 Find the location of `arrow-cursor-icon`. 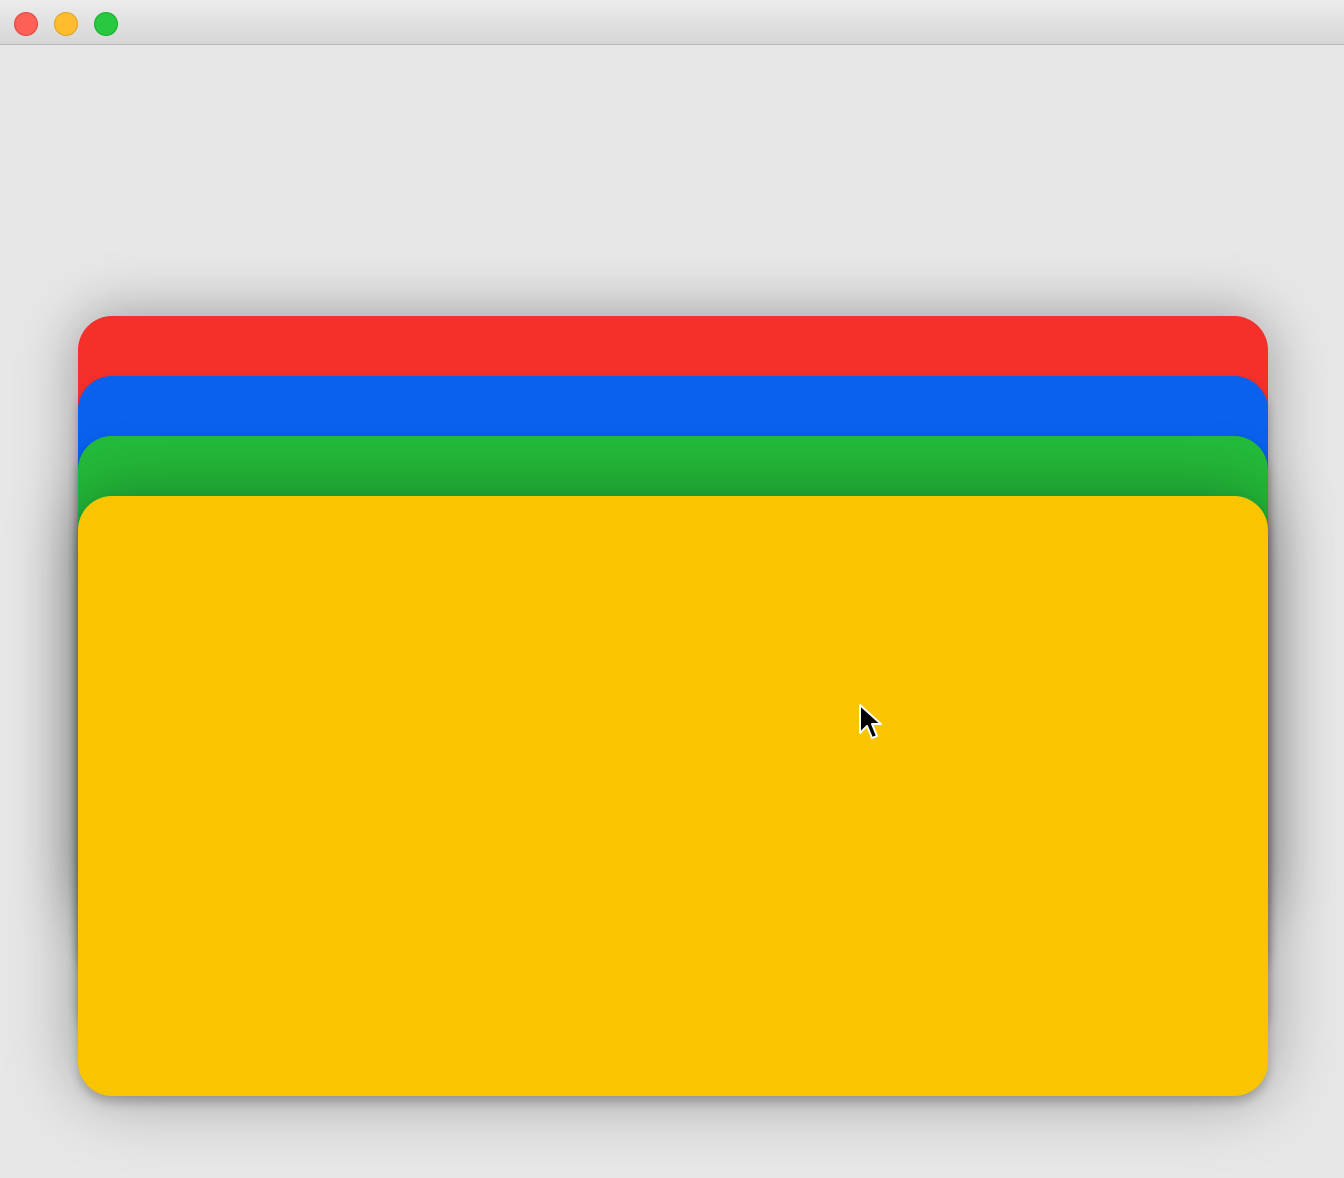

arrow-cursor-icon is located at coordinates (870, 721).